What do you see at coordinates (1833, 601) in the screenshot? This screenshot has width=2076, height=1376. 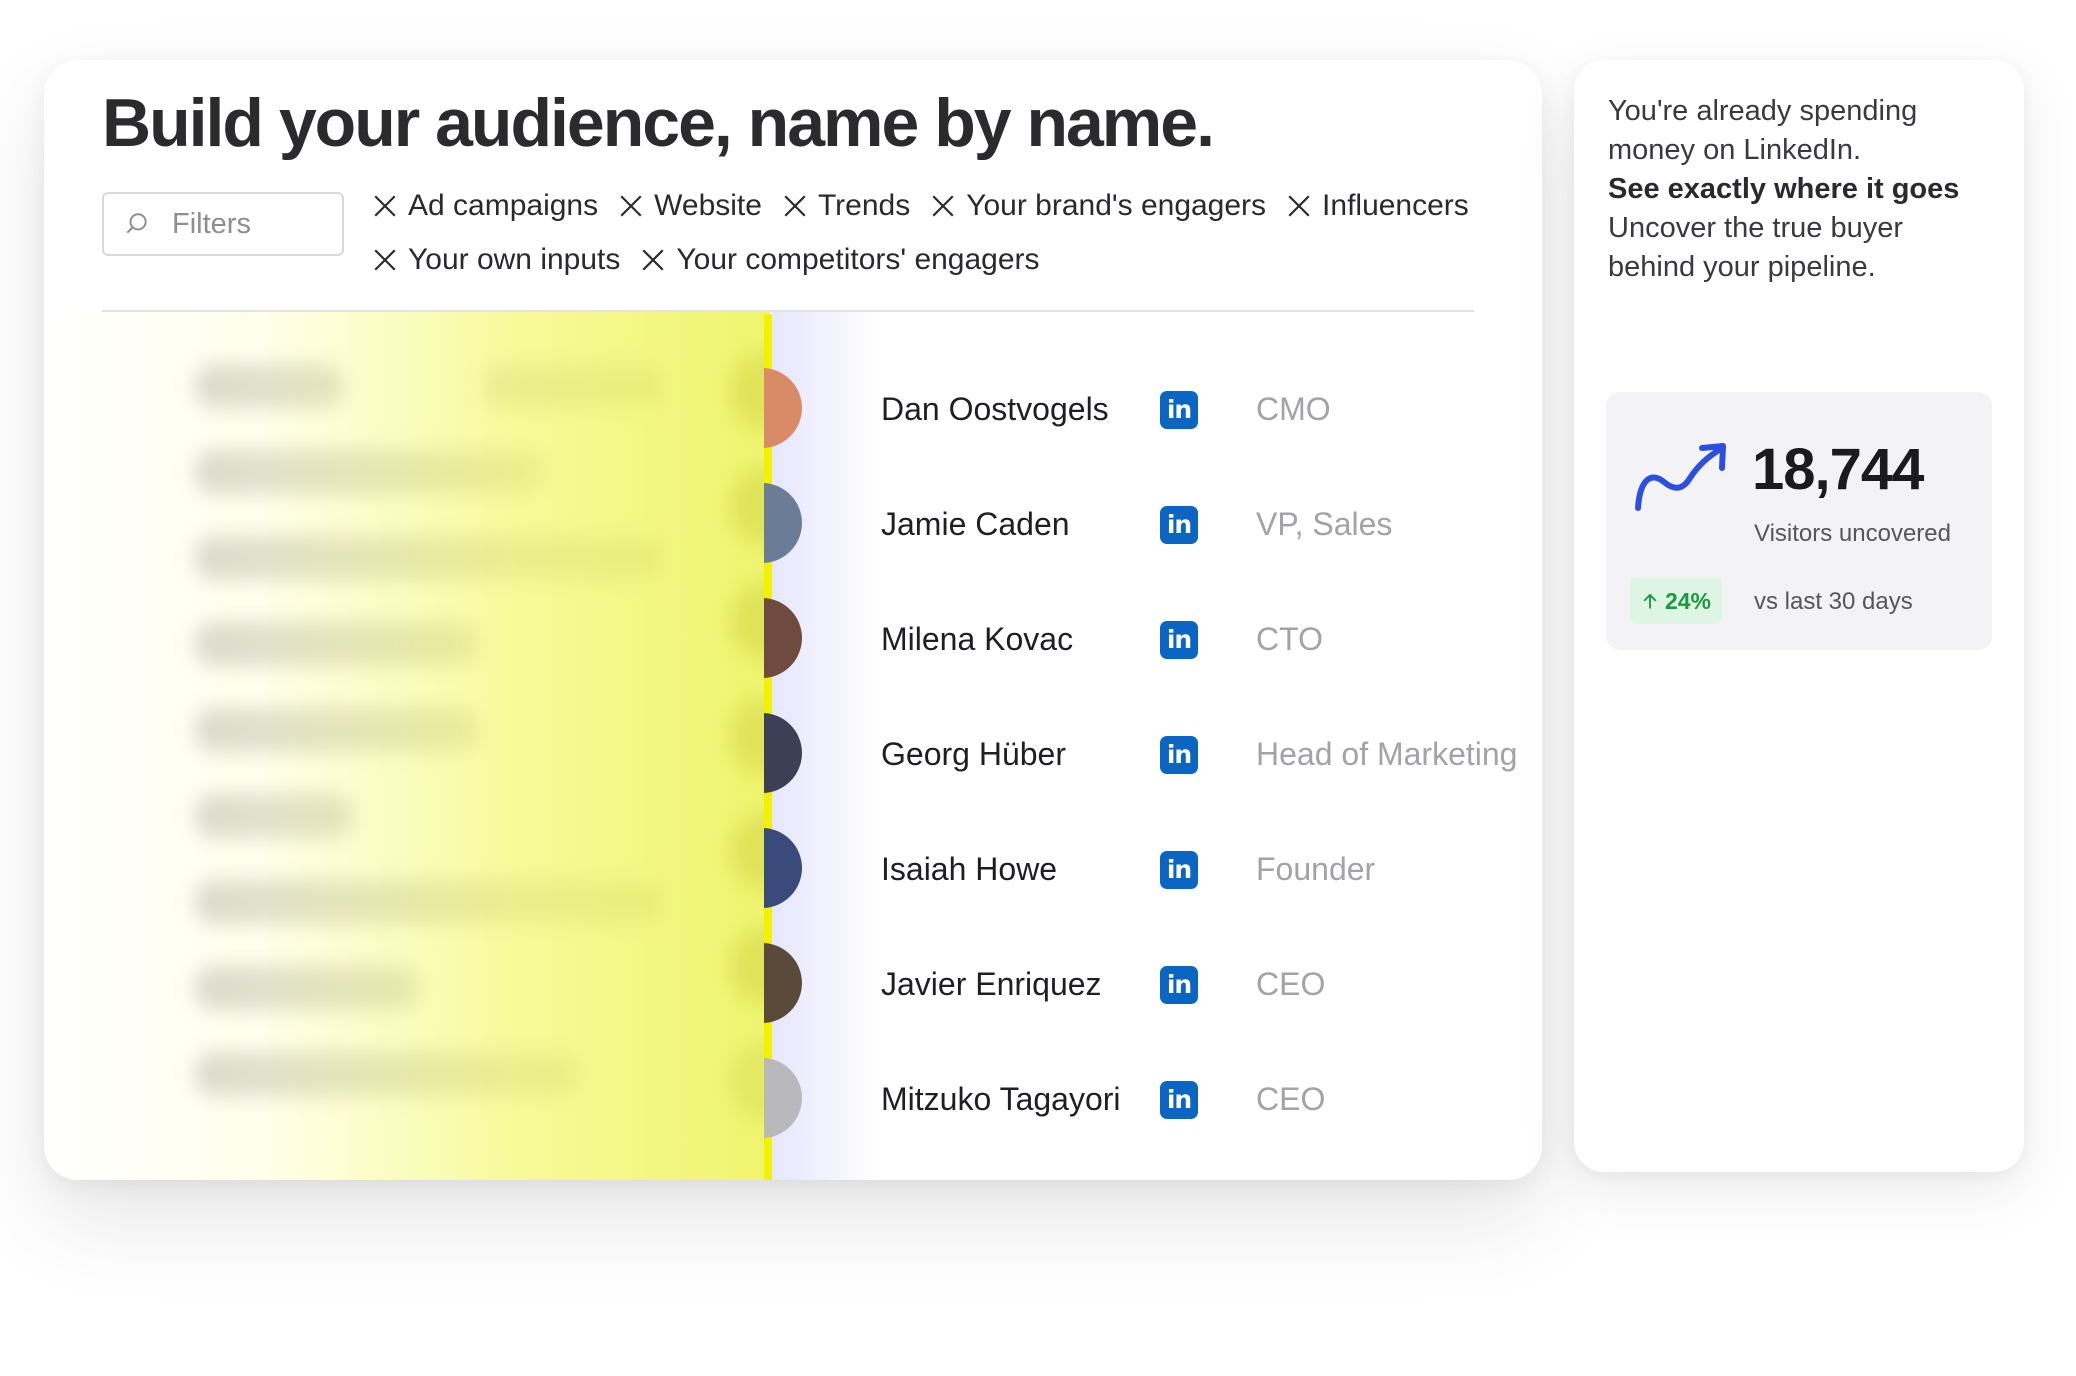 I see `delta-period-label: vs last 30 days` at bounding box center [1833, 601].